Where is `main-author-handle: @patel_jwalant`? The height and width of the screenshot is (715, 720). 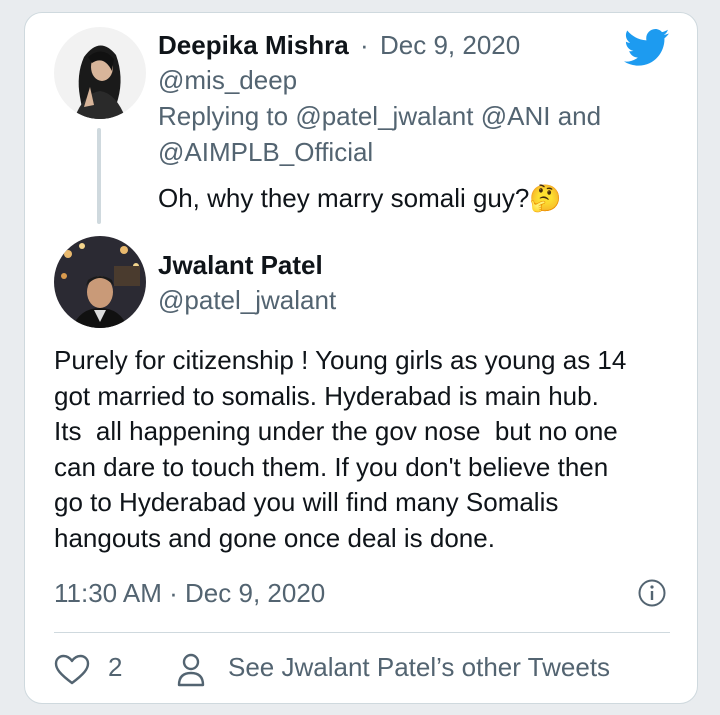
main-author-handle: @patel_jwalant is located at coordinates (247, 300).